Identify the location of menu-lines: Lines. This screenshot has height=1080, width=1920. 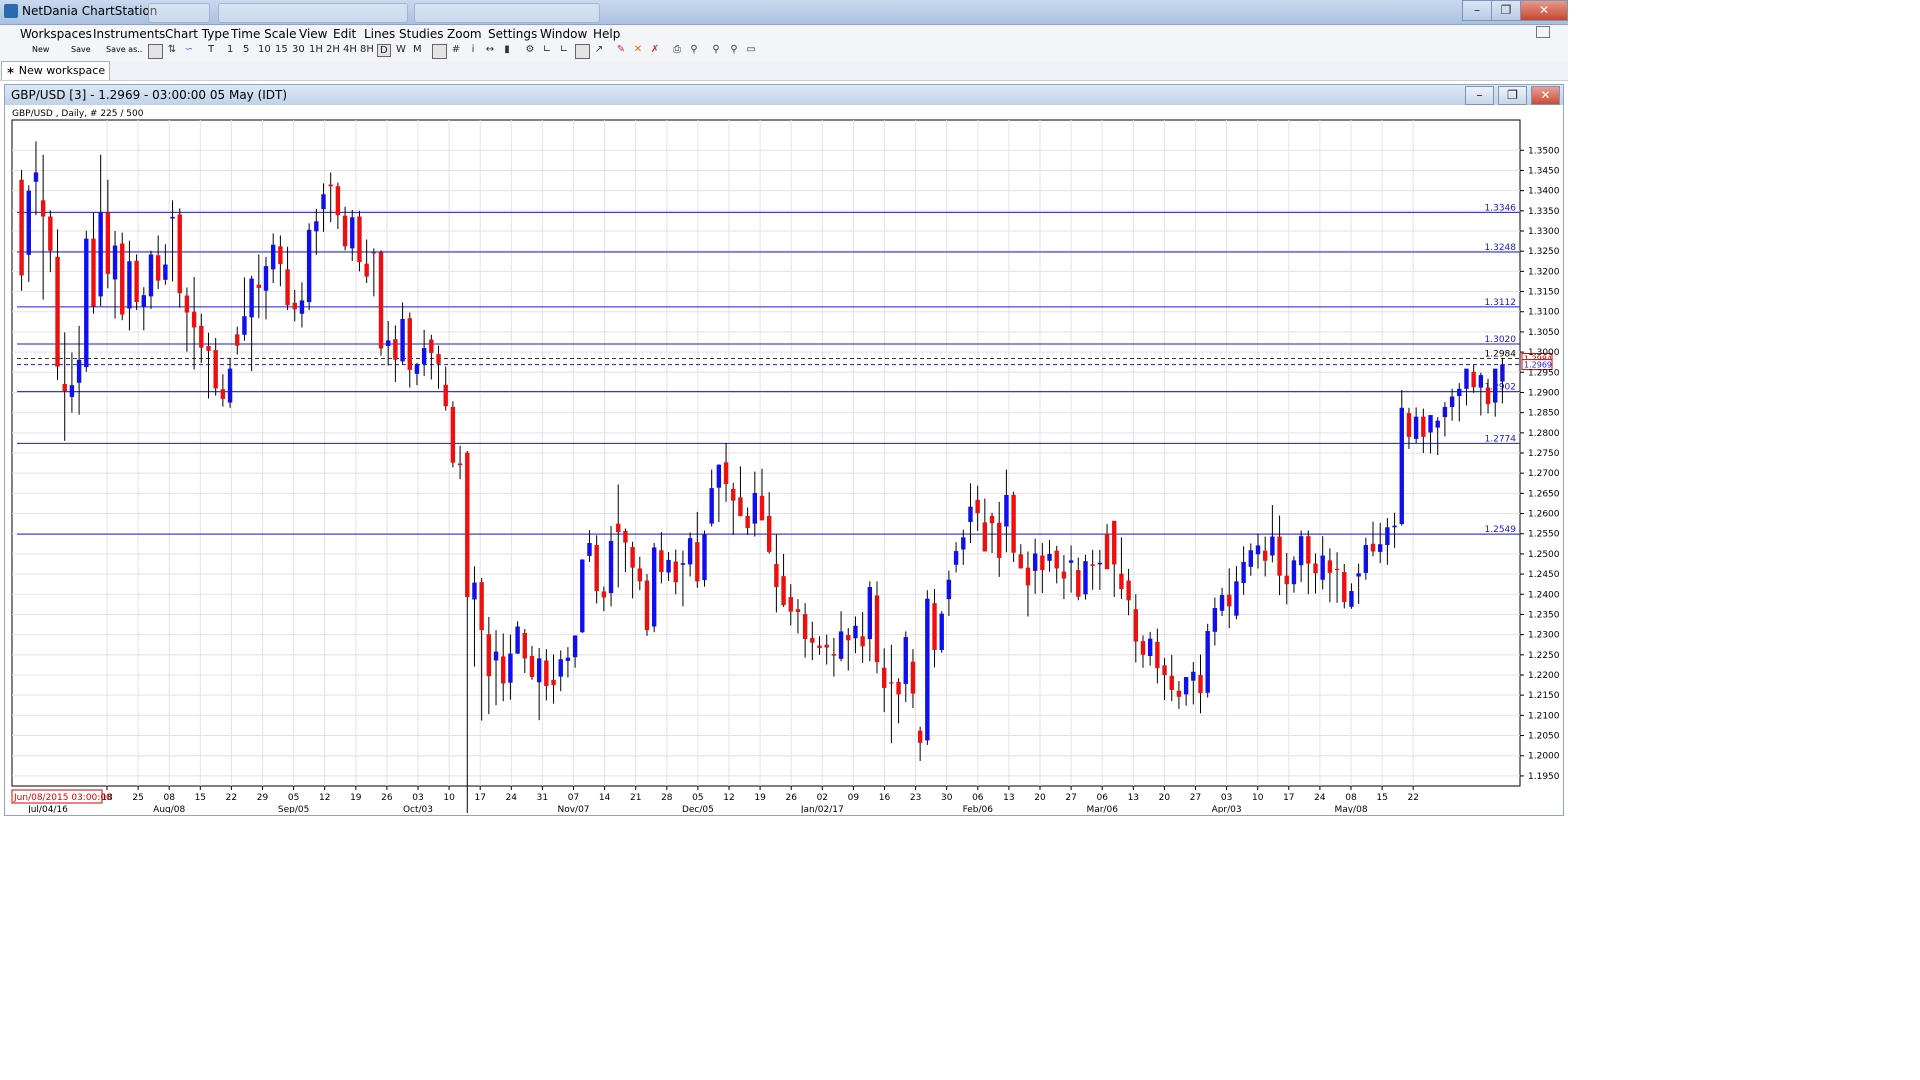
(379, 34).